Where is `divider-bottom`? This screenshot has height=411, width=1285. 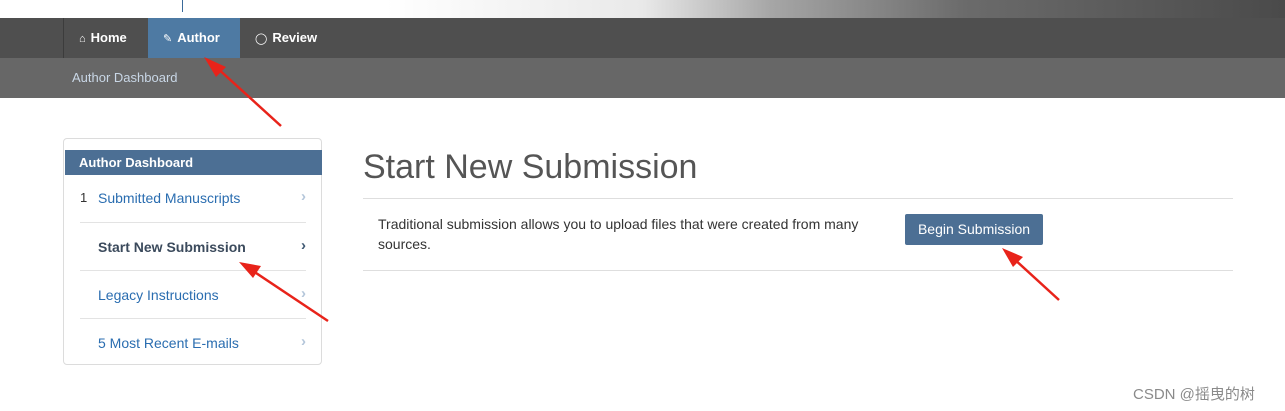
divider-bottom is located at coordinates (798, 270).